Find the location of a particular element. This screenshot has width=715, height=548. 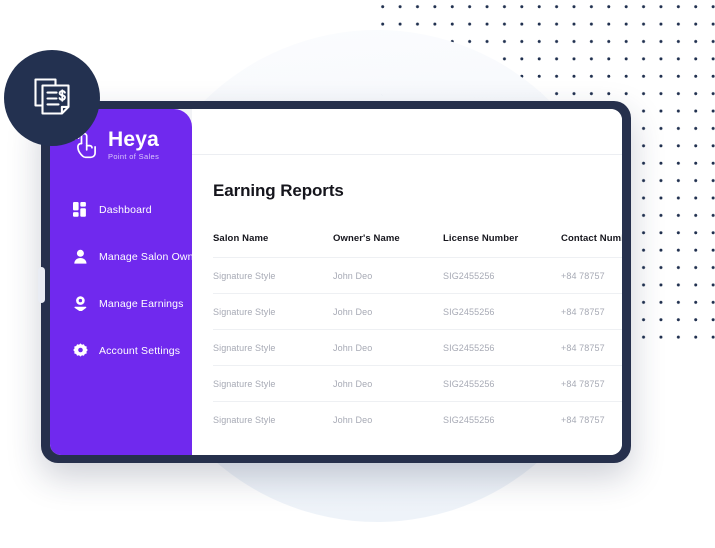

column-header-salon-name: Salon Name is located at coordinates (273, 245).